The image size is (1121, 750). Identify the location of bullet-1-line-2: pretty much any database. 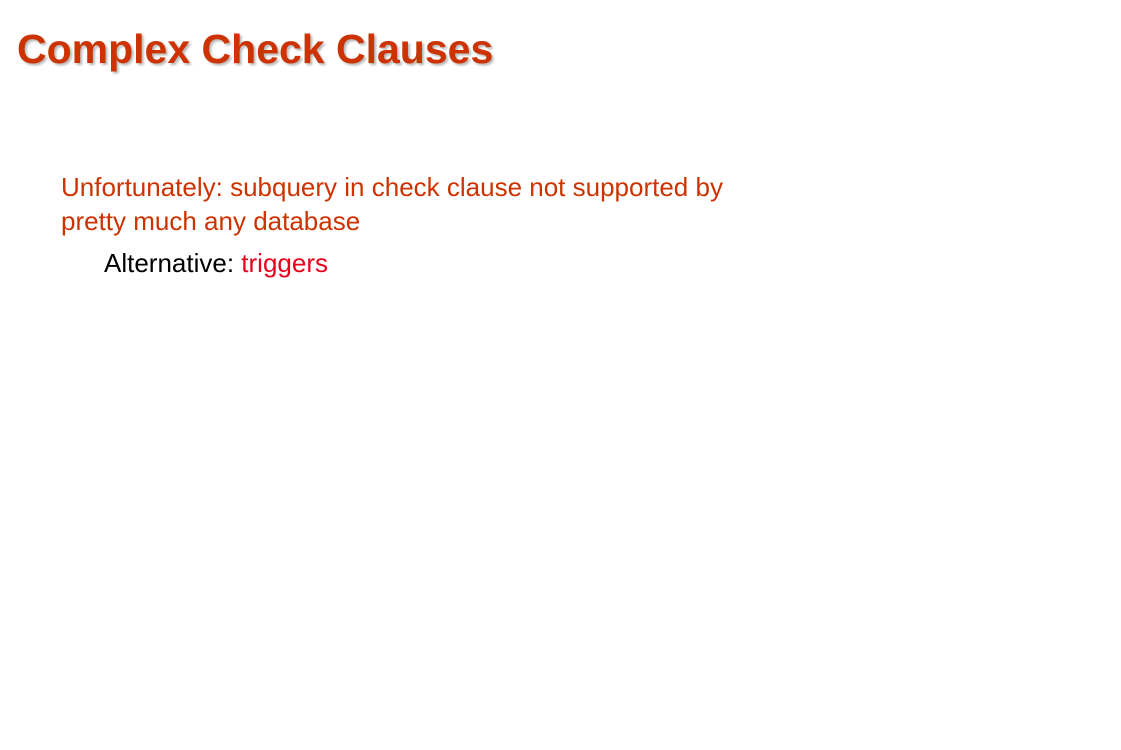
(211, 221).